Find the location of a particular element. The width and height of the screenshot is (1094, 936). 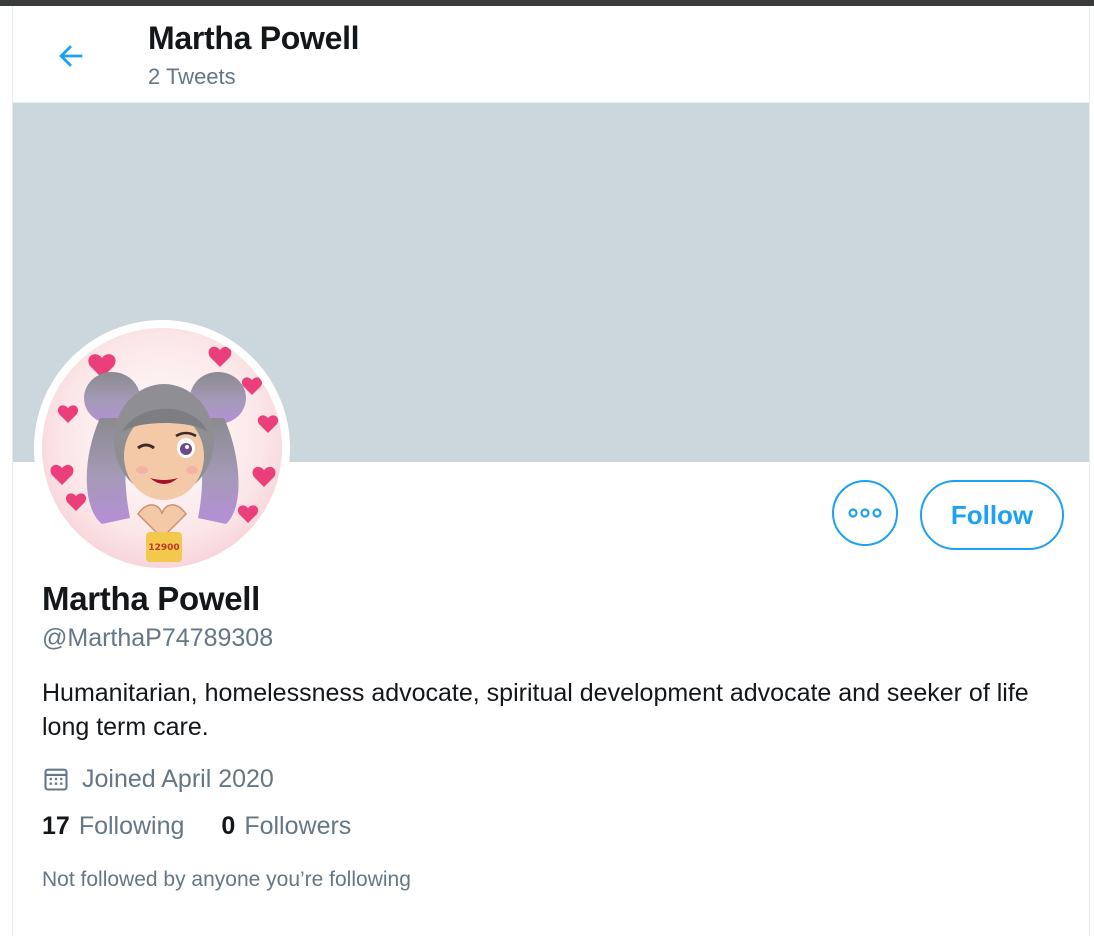

following-label: Following is located at coordinates (131, 826).